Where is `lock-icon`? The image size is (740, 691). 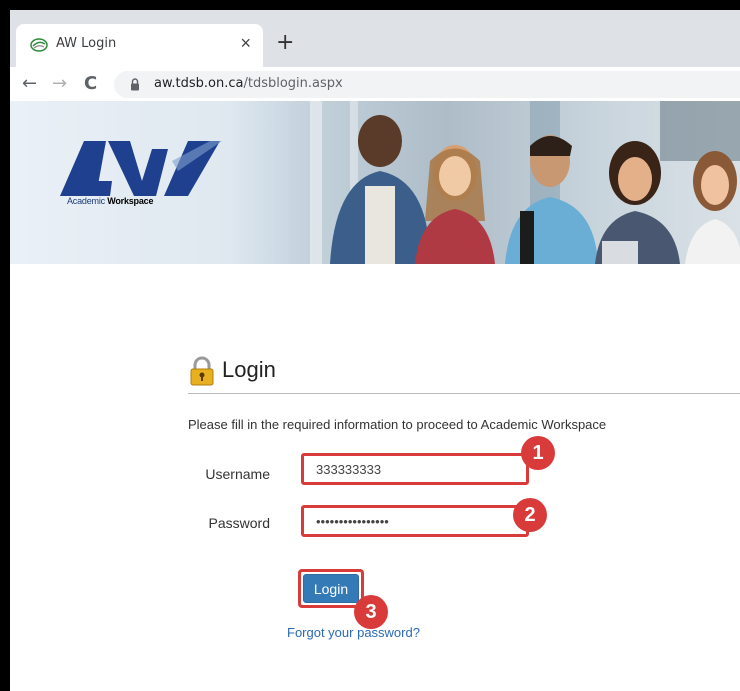
lock-icon is located at coordinates (135, 84).